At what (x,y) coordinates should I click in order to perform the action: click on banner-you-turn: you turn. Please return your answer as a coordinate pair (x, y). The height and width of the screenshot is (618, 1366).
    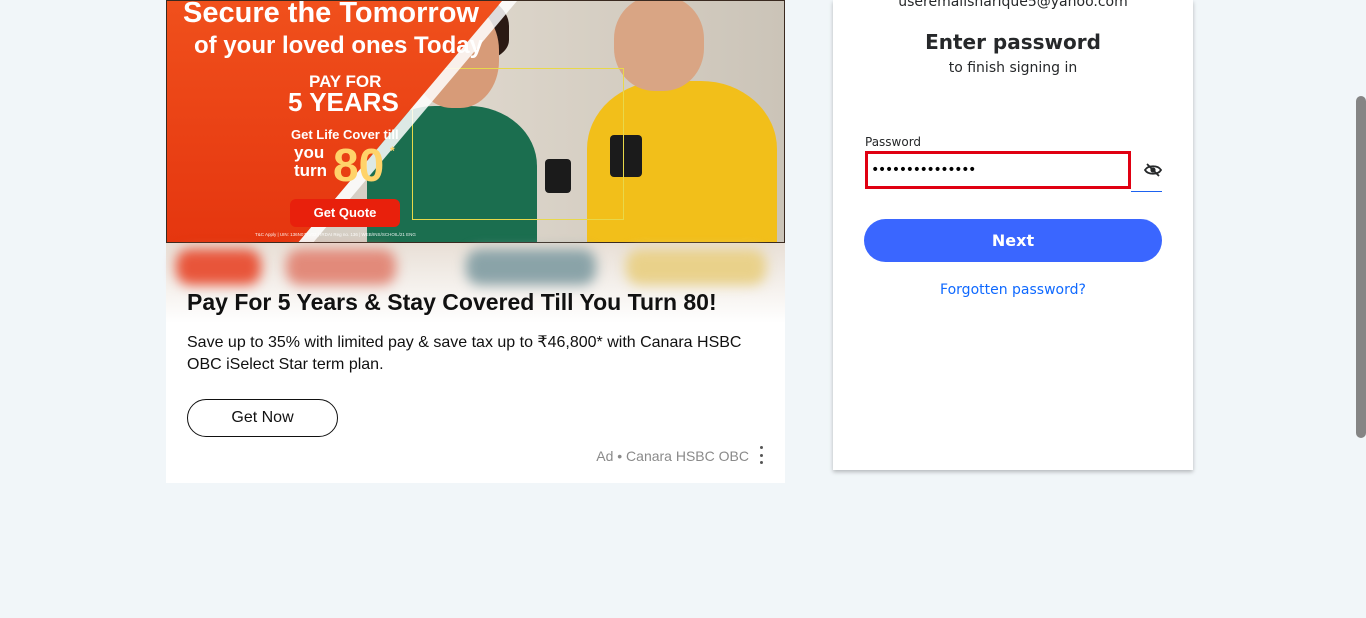
    Looking at the image, I should click on (311, 161).